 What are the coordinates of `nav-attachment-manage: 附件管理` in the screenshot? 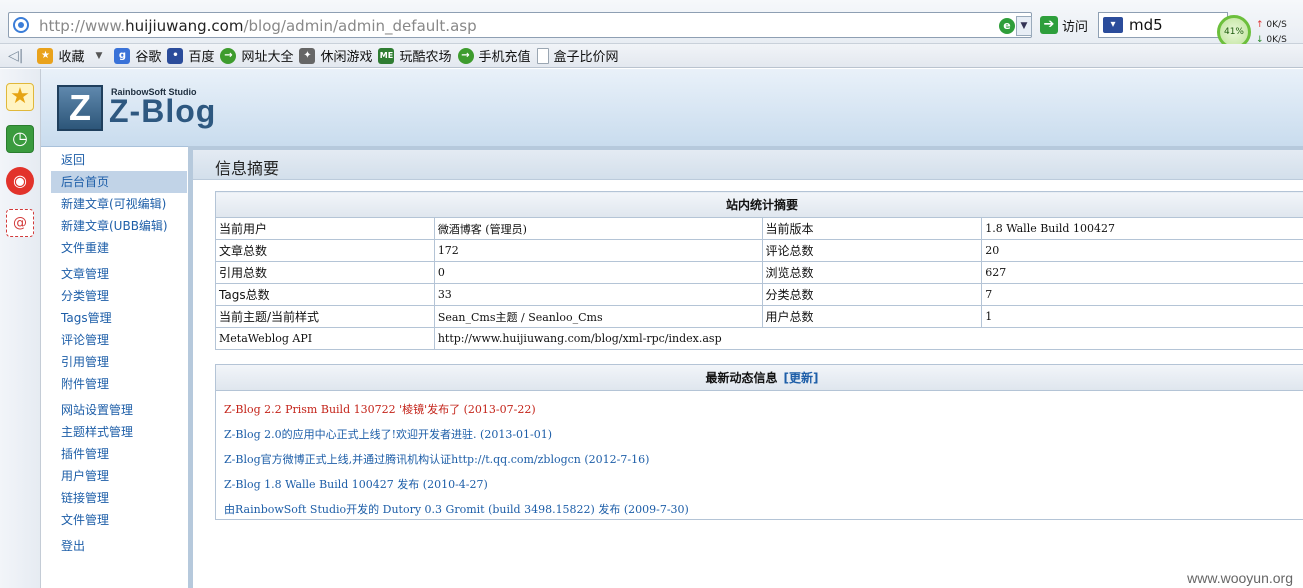 It's located at (119, 384).